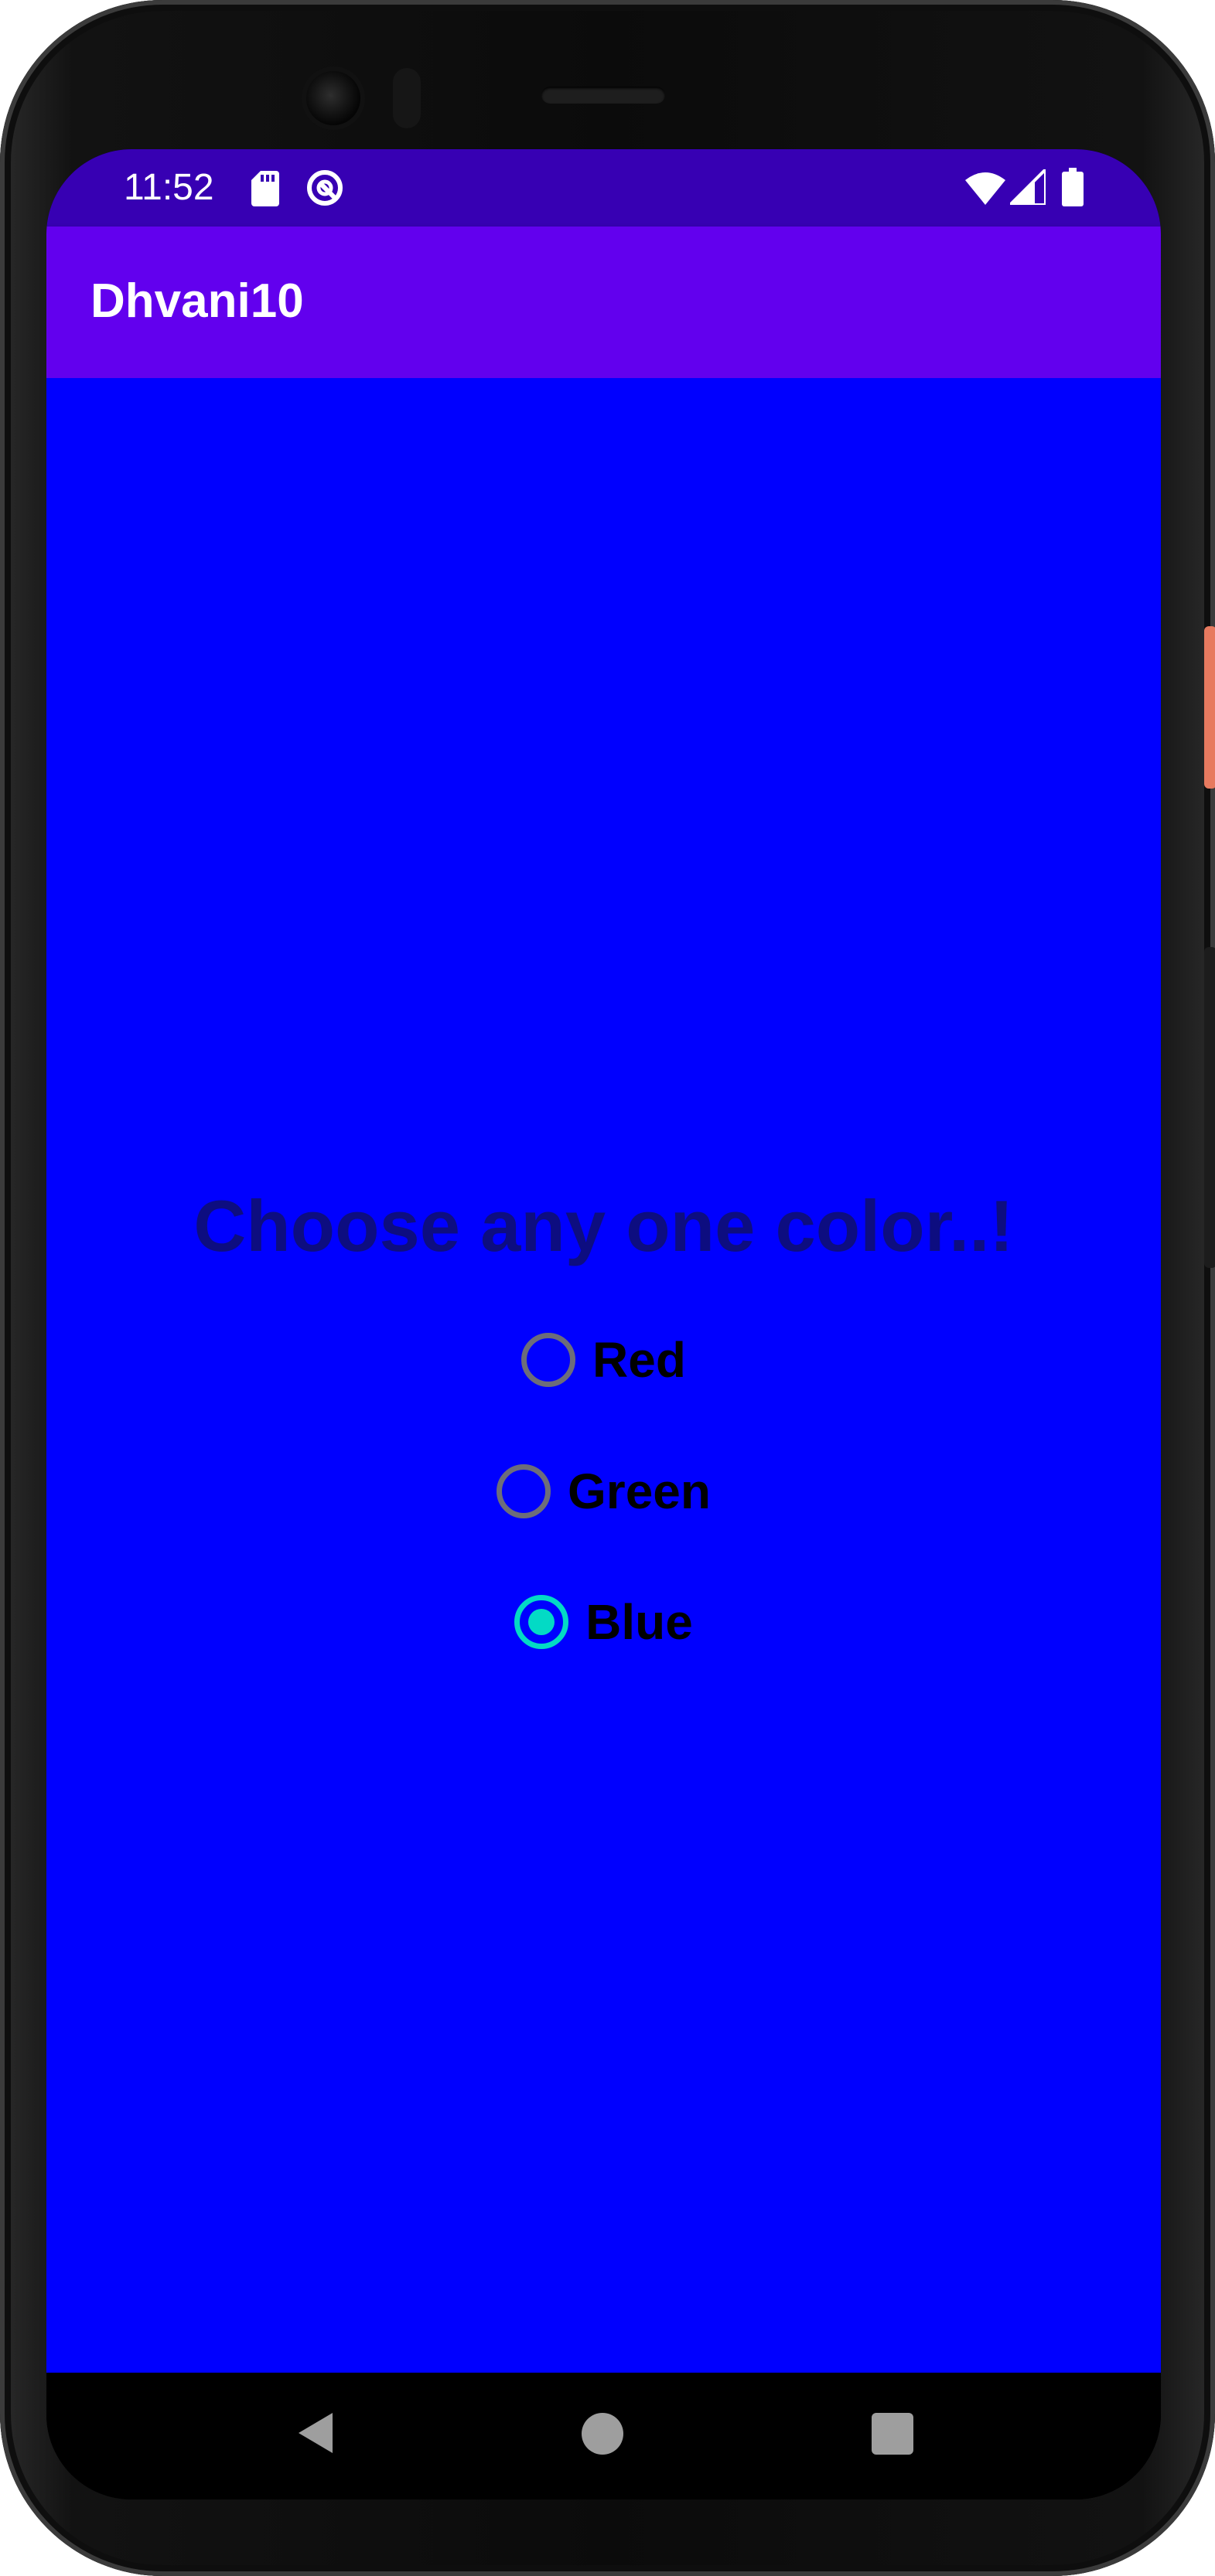 The height and width of the screenshot is (2576, 1215). What do you see at coordinates (893, 2434) in the screenshot?
I see `recents-icon` at bounding box center [893, 2434].